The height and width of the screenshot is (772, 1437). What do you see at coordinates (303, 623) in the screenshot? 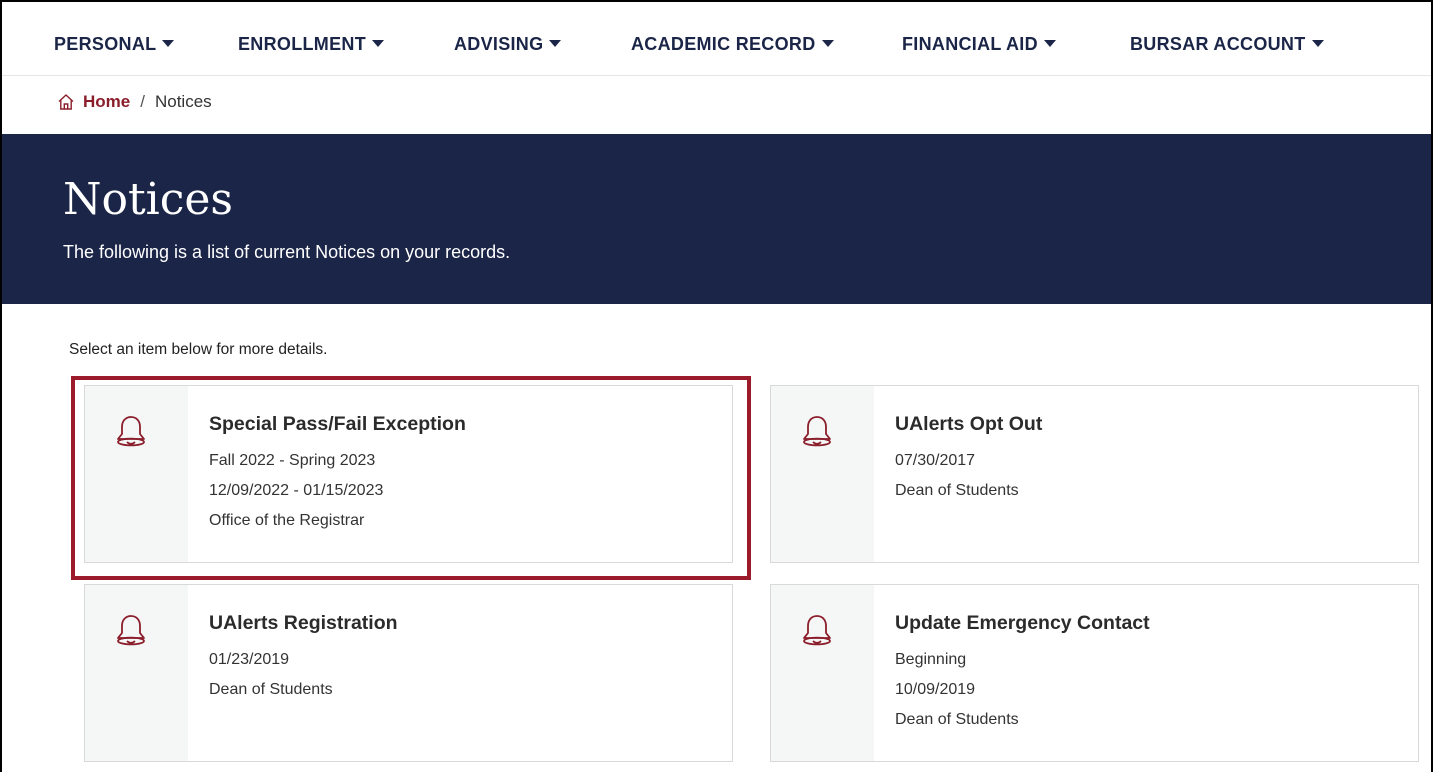
I see `card-title: UAlerts Registration` at bounding box center [303, 623].